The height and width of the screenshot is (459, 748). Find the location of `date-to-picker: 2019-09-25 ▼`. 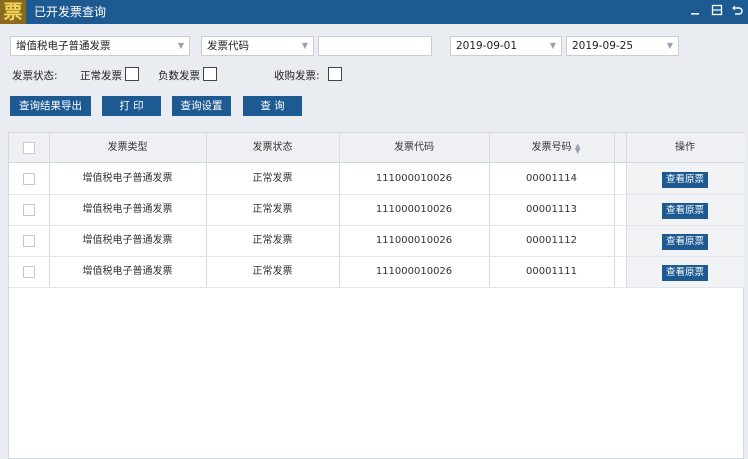

date-to-picker: 2019-09-25 ▼ is located at coordinates (622, 46).